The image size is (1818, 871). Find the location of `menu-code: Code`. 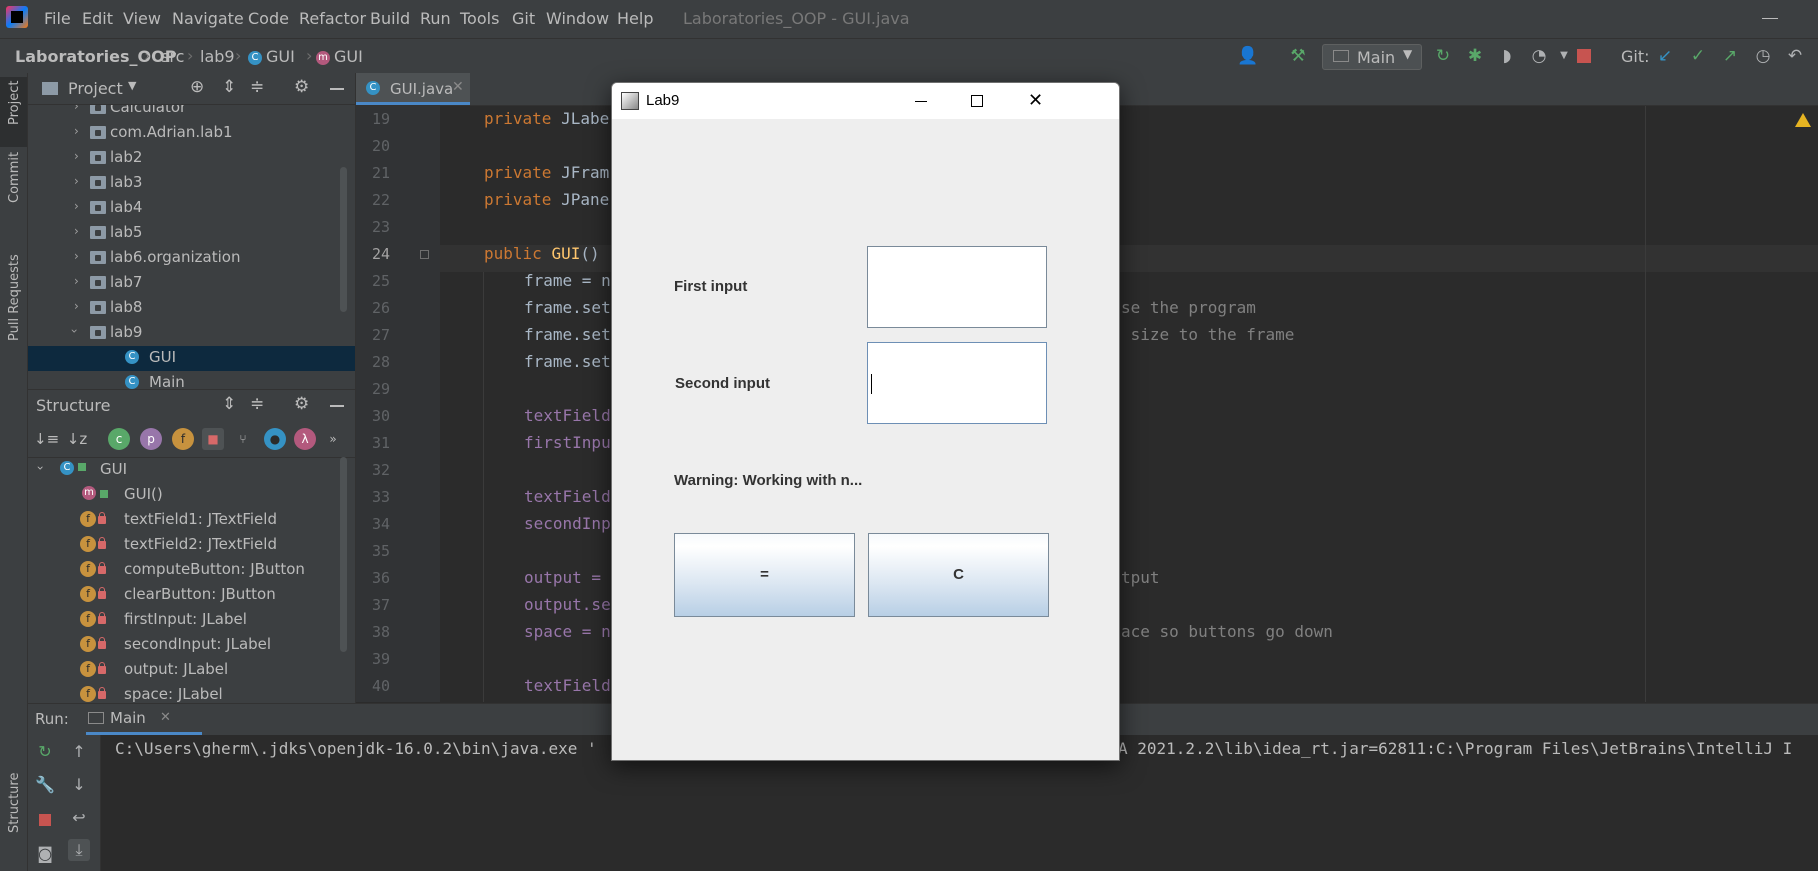

menu-code: Code is located at coordinates (268, 18).